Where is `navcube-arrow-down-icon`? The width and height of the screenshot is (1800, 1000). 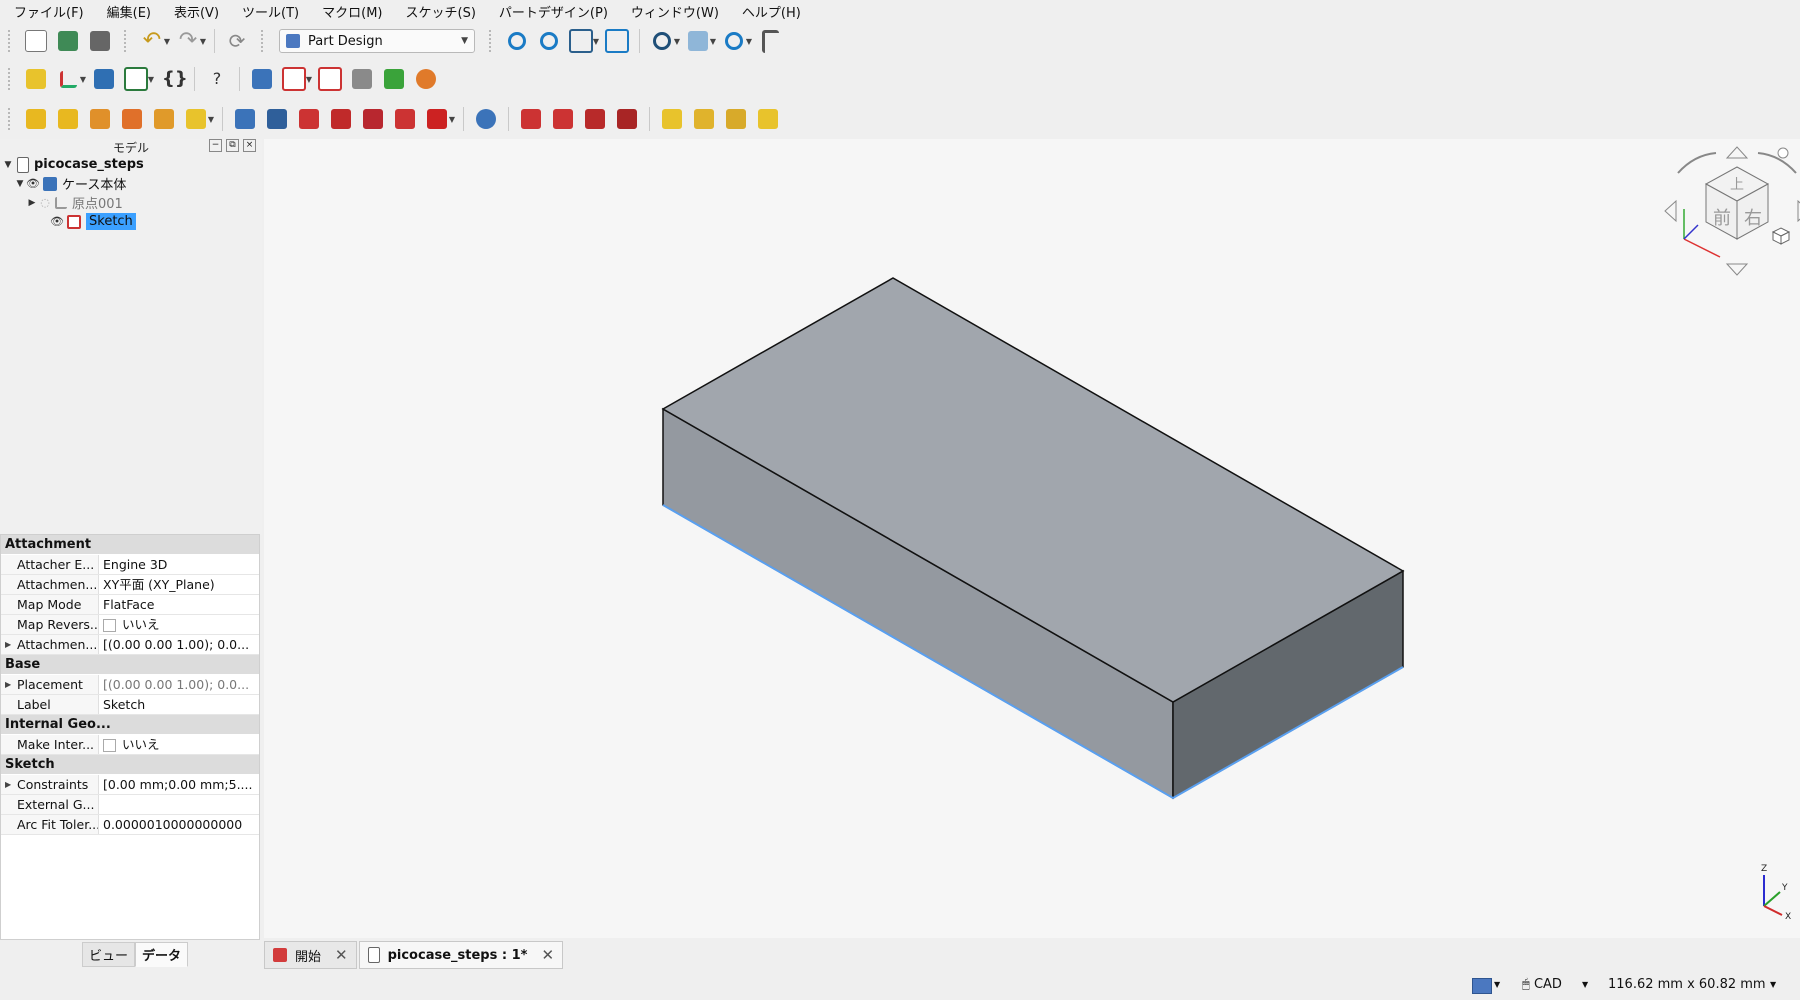
navcube-arrow-down-icon is located at coordinates (1737, 269).